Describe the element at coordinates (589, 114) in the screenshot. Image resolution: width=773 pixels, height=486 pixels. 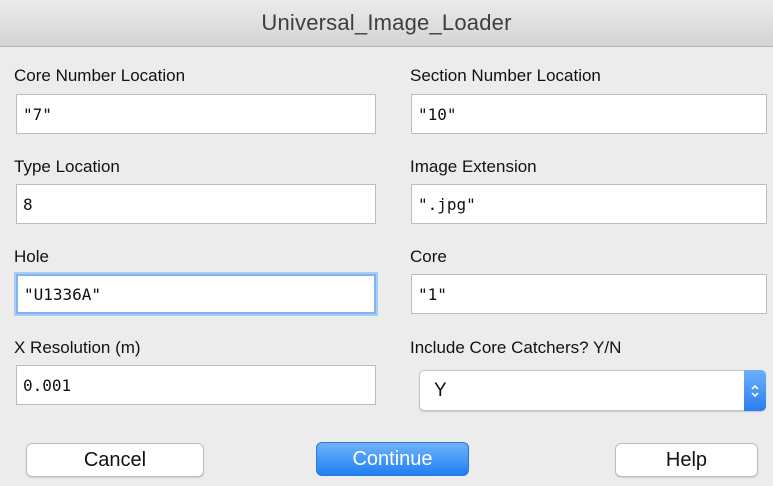
I see `section-number-location-input` at that location.